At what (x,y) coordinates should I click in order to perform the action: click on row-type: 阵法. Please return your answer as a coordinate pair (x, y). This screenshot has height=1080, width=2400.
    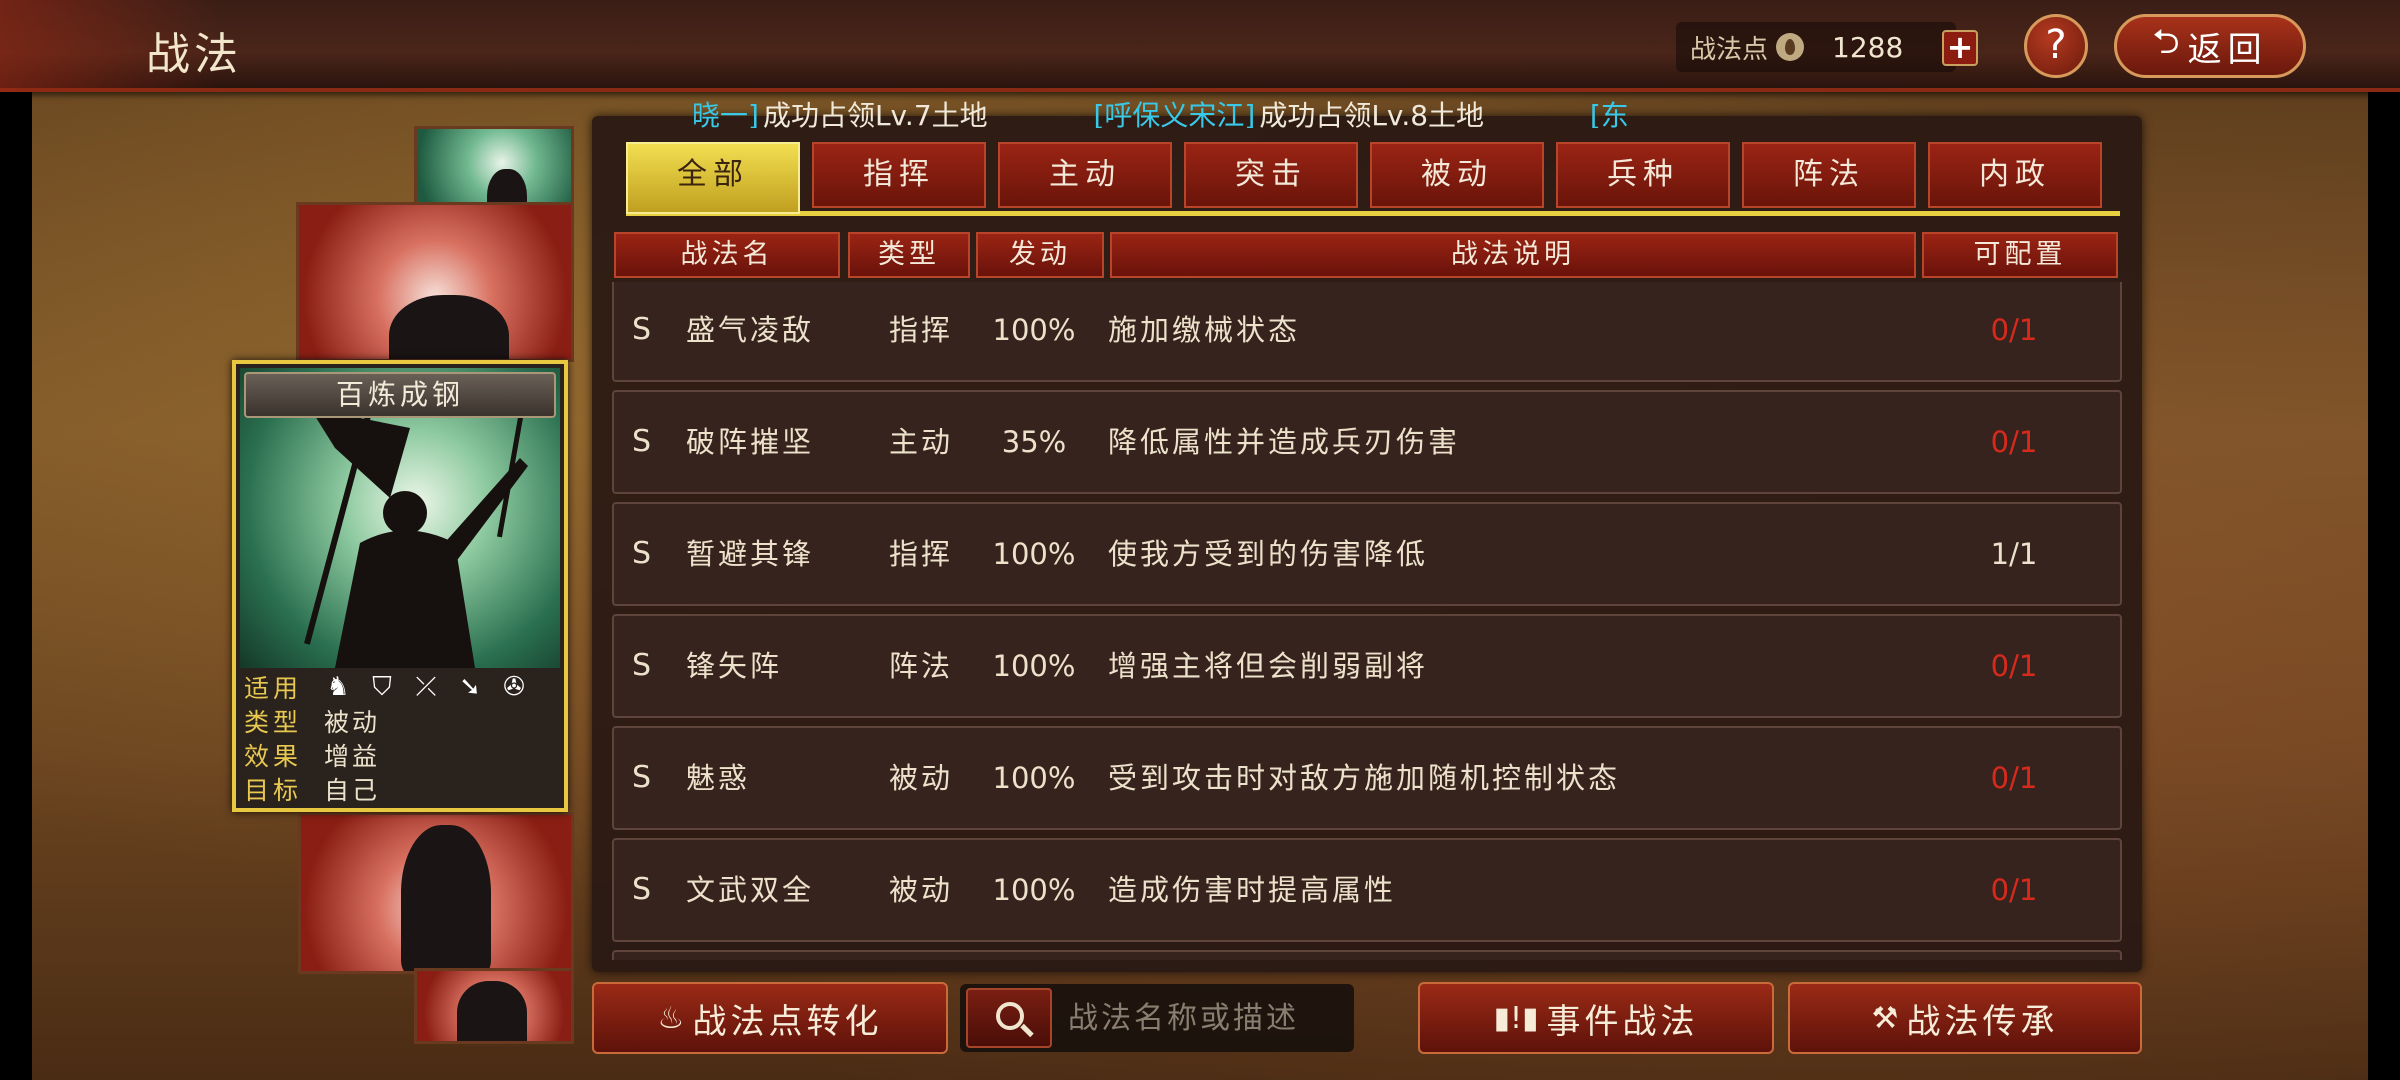
    Looking at the image, I should click on (920, 666).